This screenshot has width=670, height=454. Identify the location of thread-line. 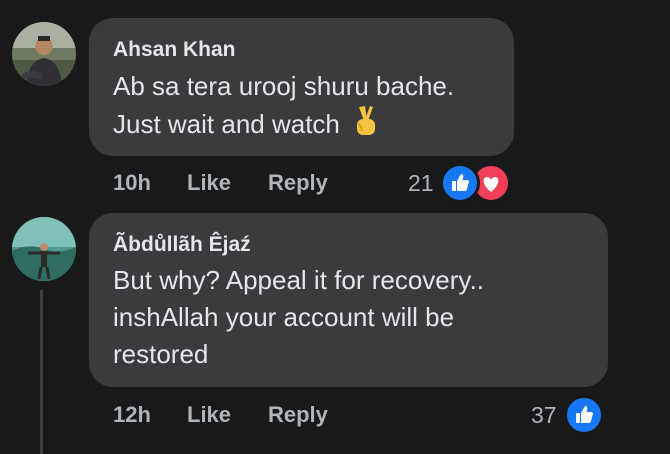
(41, 372).